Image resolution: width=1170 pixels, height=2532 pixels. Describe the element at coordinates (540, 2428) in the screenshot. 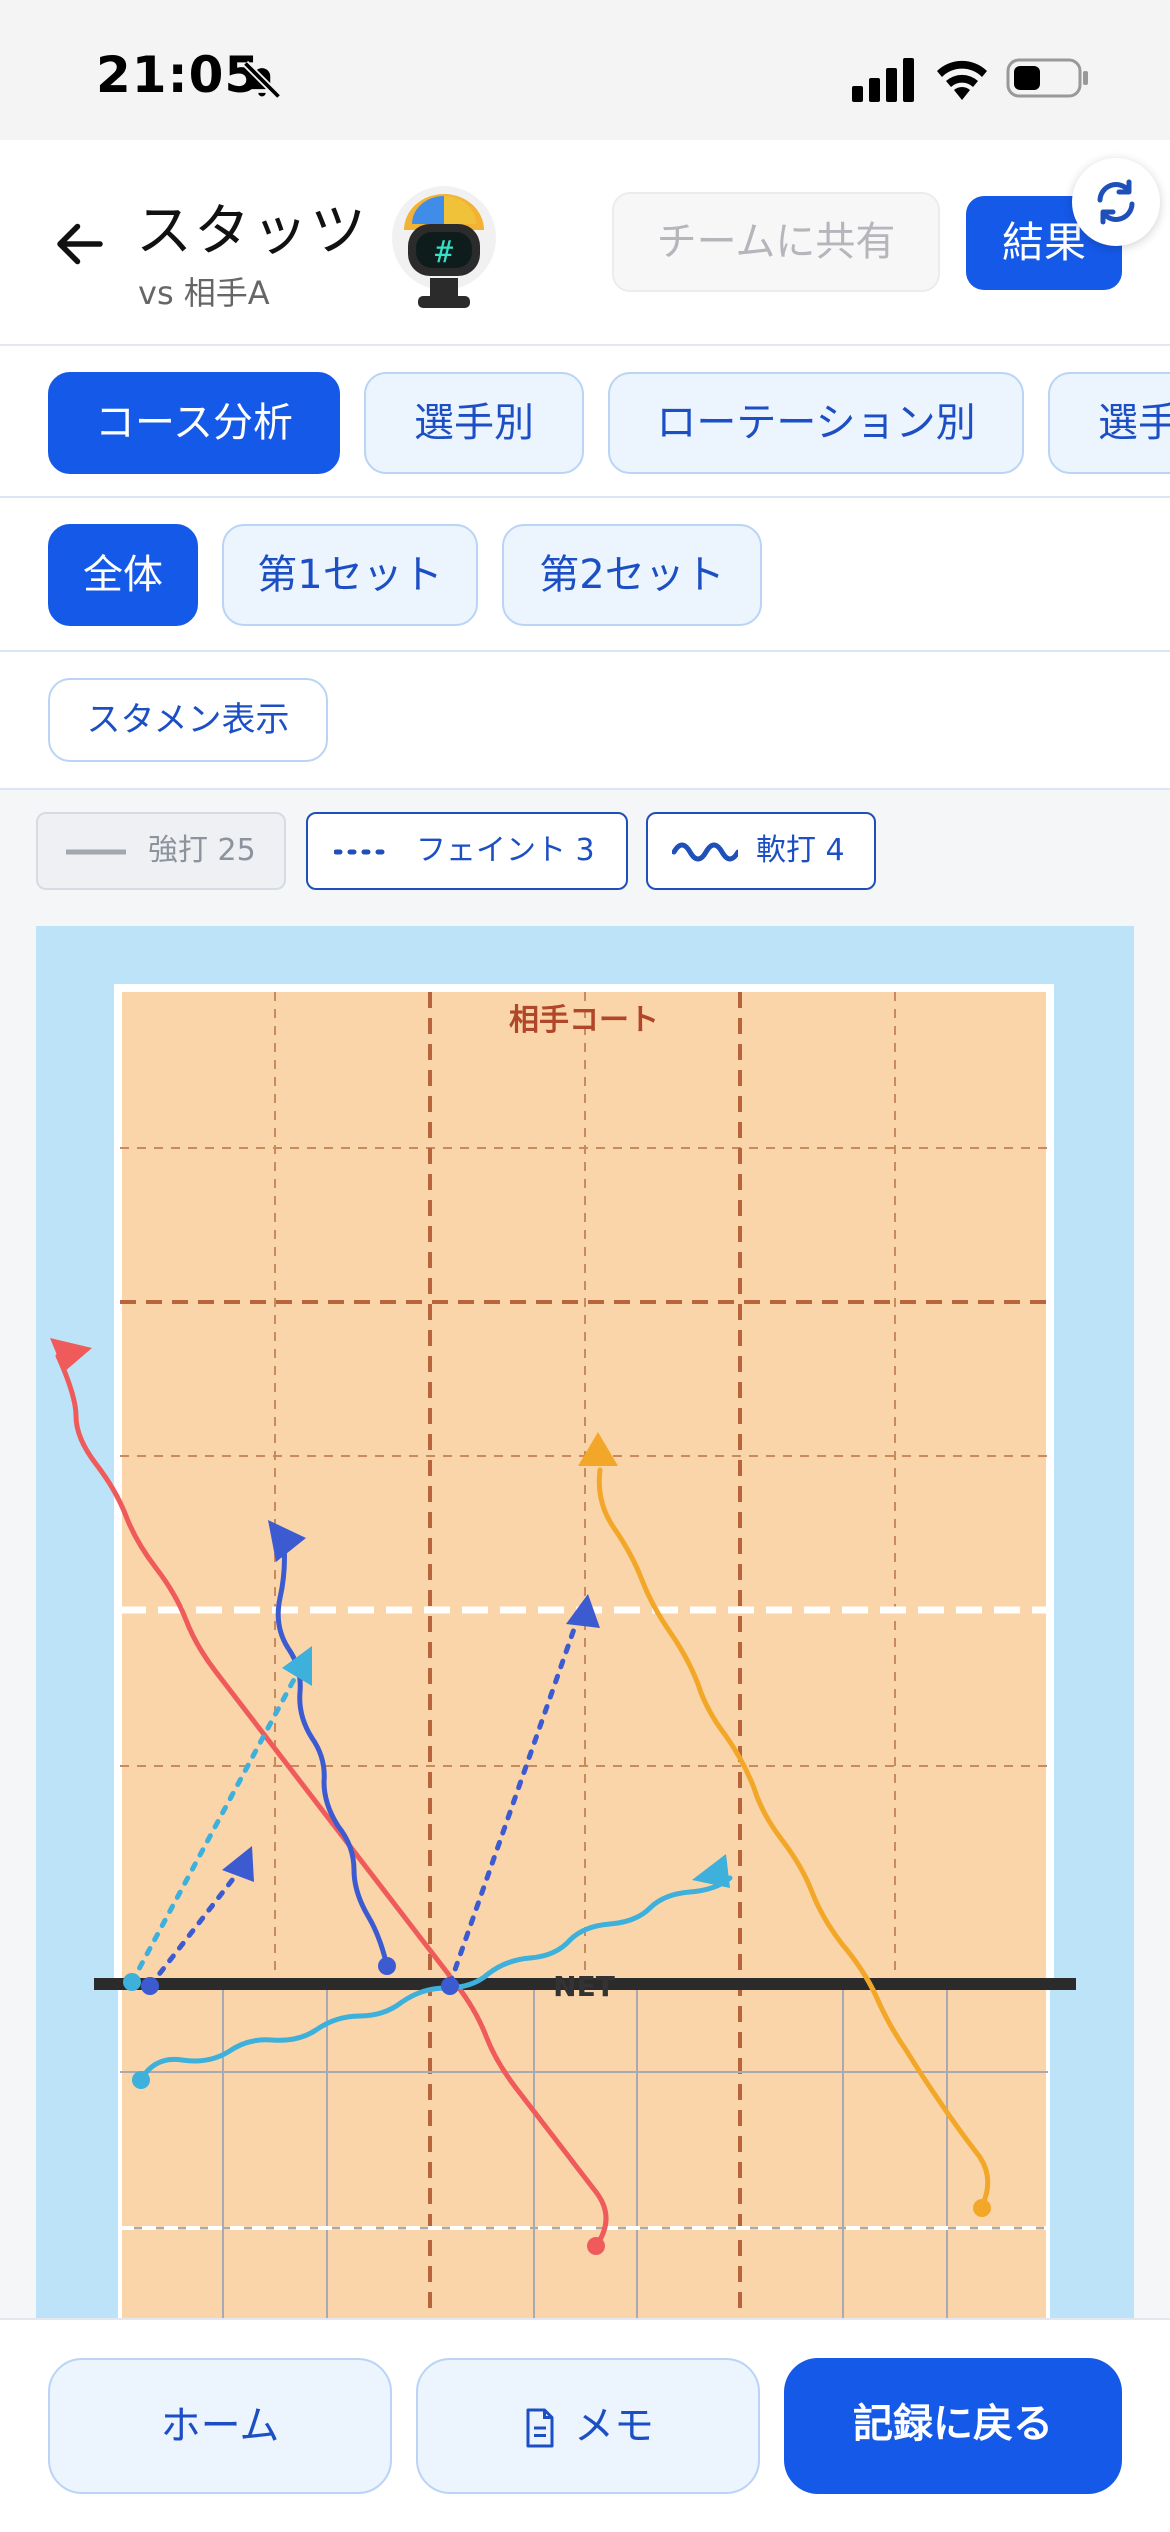

I see `document-icon` at that location.